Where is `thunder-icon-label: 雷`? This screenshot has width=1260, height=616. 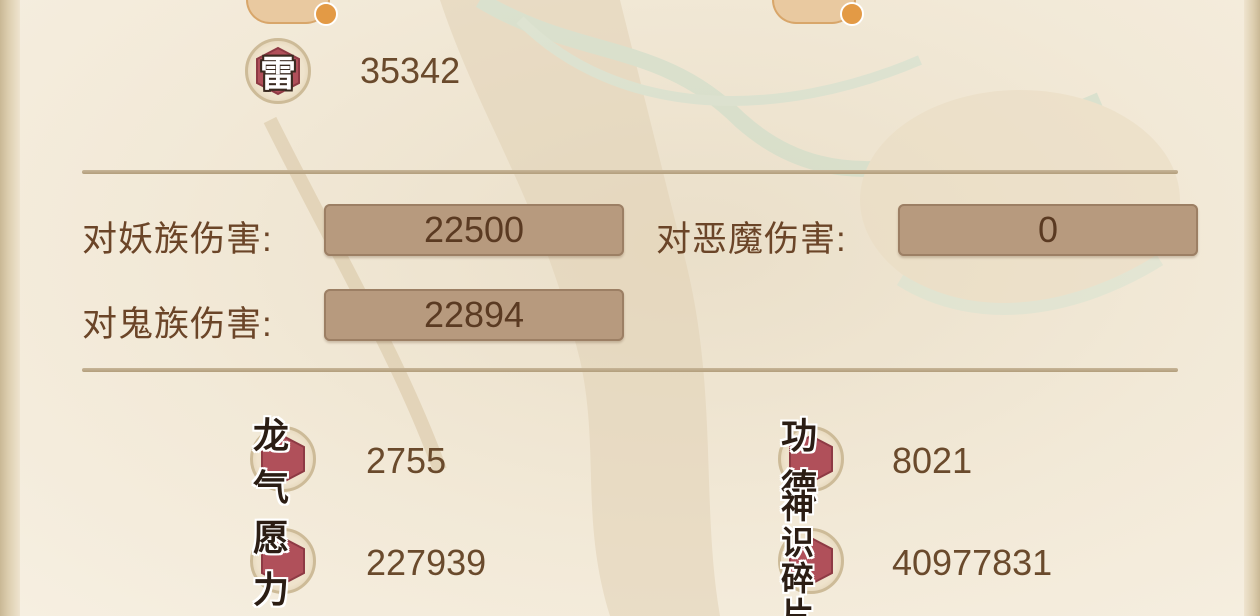 thunder-icon-label: 雷 is located at coordinates (277, 73).